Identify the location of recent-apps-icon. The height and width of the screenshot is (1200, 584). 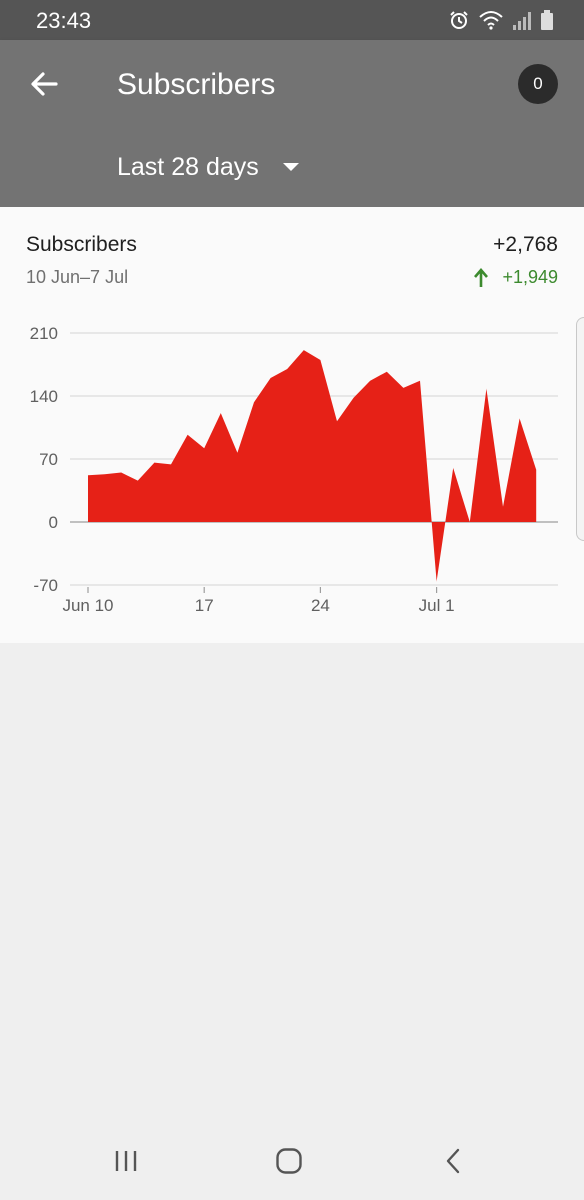
(126, 1161).